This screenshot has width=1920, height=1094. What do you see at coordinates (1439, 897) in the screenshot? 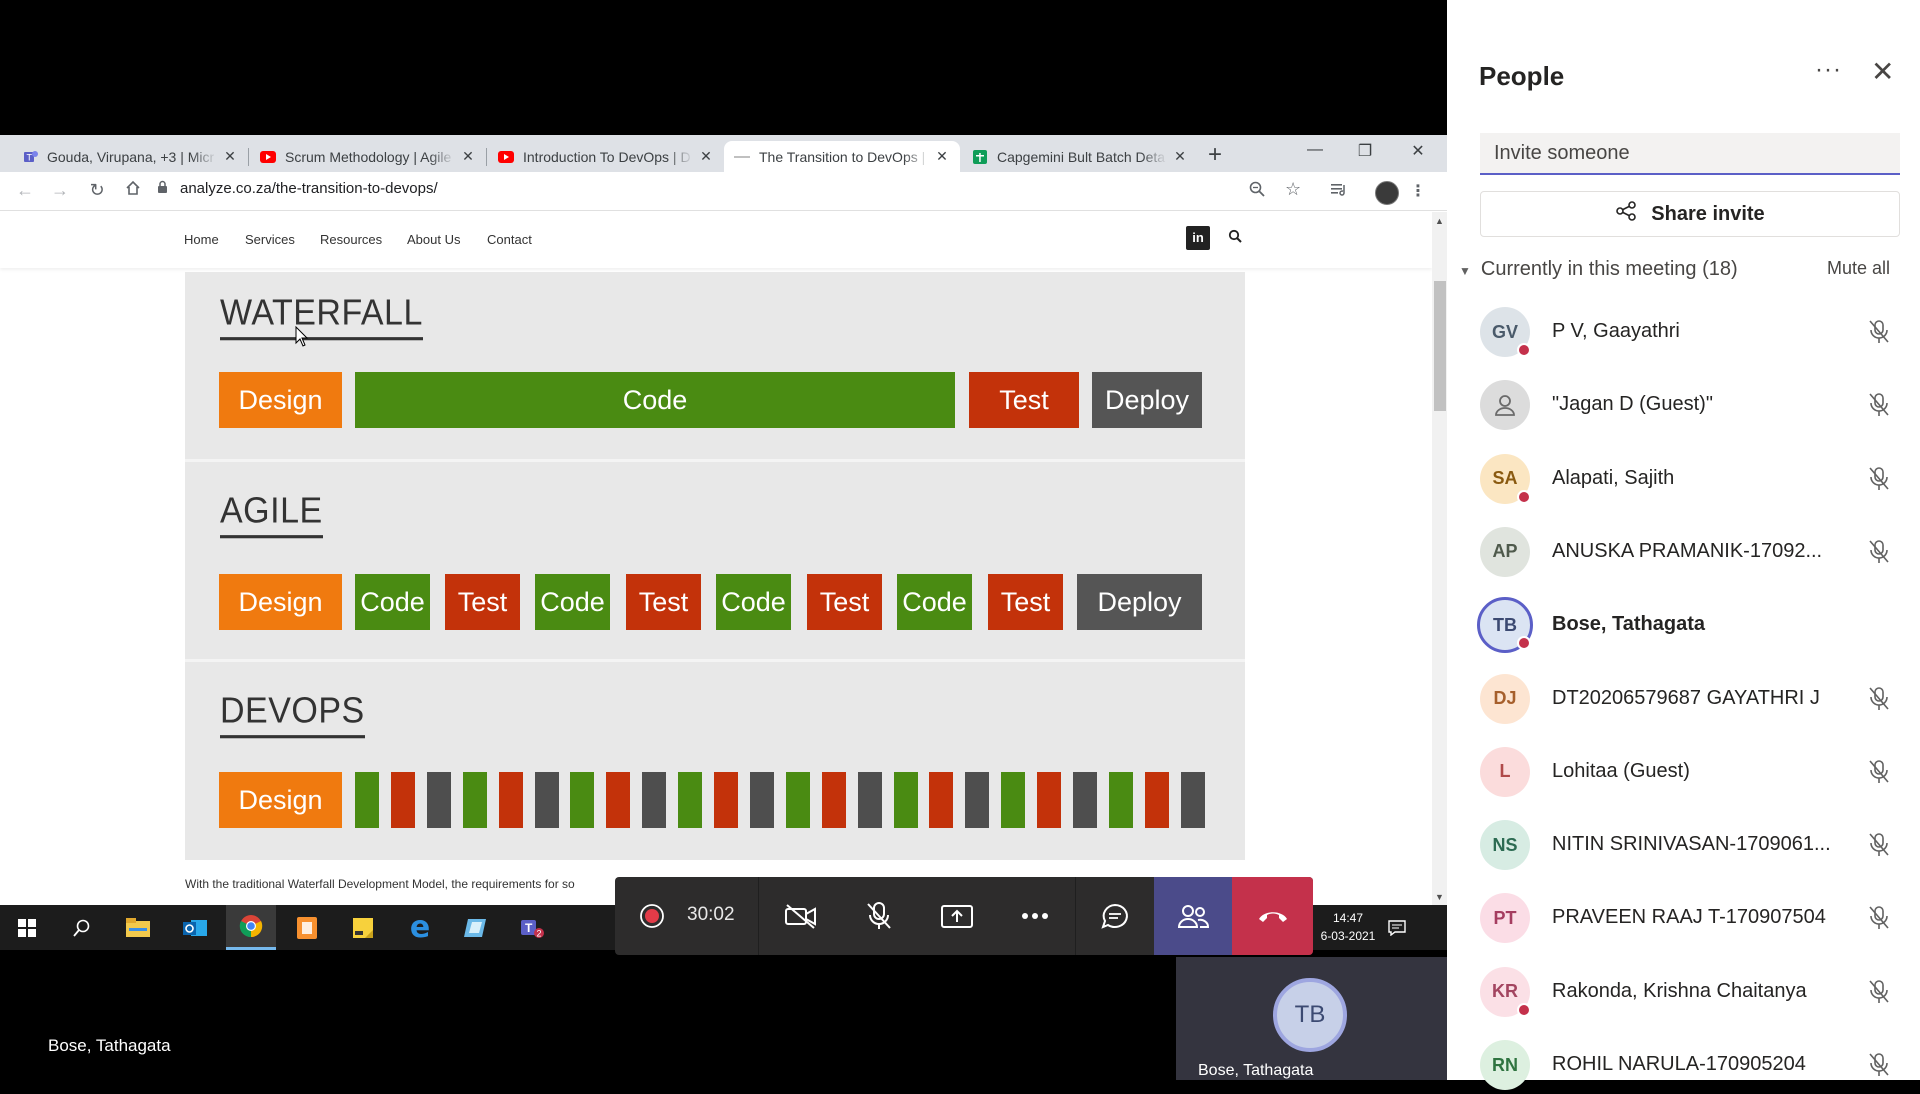
I see `scroll-down-icon: ▼` at bounding box center [1439, 897].